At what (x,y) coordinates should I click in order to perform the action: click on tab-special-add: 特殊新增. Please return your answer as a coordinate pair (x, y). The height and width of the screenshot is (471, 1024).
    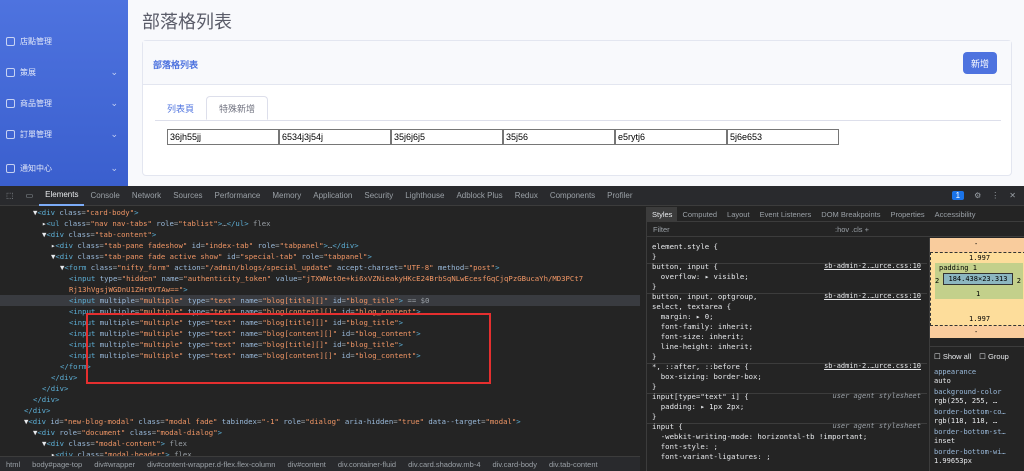
    Looking at the image, I should click on (237, 108).